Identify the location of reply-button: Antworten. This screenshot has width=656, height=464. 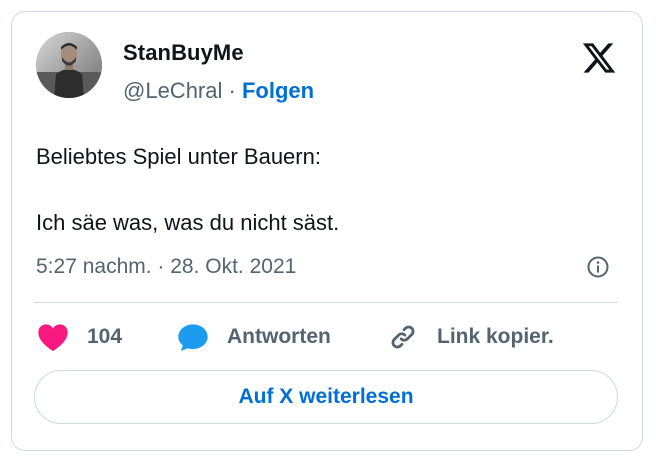
(253, 337).